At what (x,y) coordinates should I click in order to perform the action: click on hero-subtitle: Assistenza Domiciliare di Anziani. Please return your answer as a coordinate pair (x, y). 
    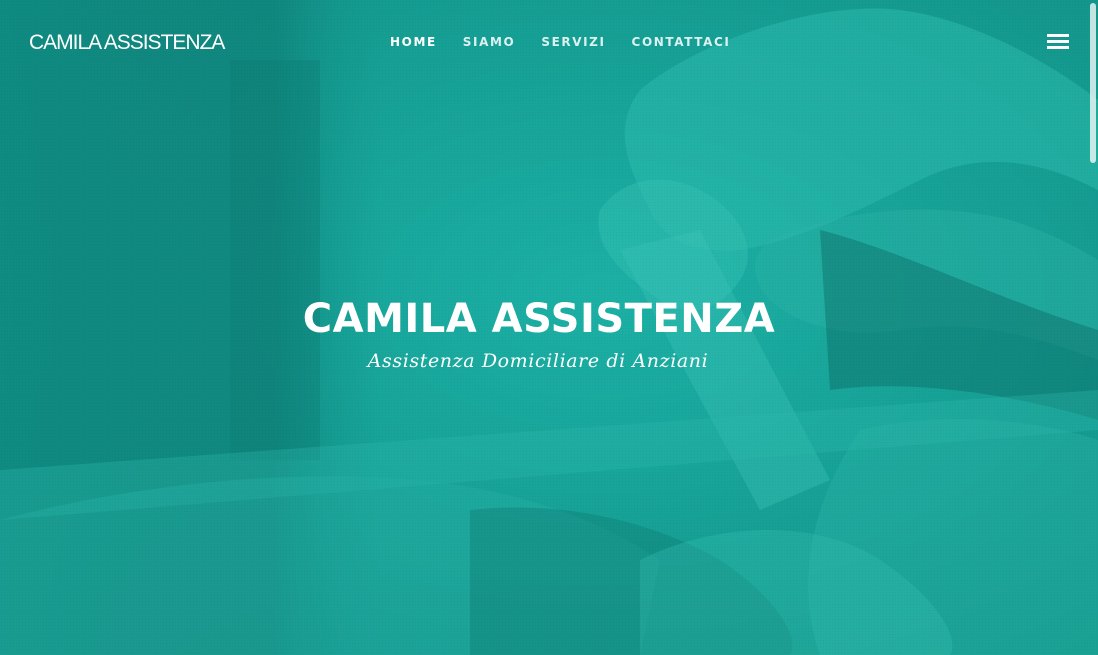
    Looking at the image, I should click on (538, 361).